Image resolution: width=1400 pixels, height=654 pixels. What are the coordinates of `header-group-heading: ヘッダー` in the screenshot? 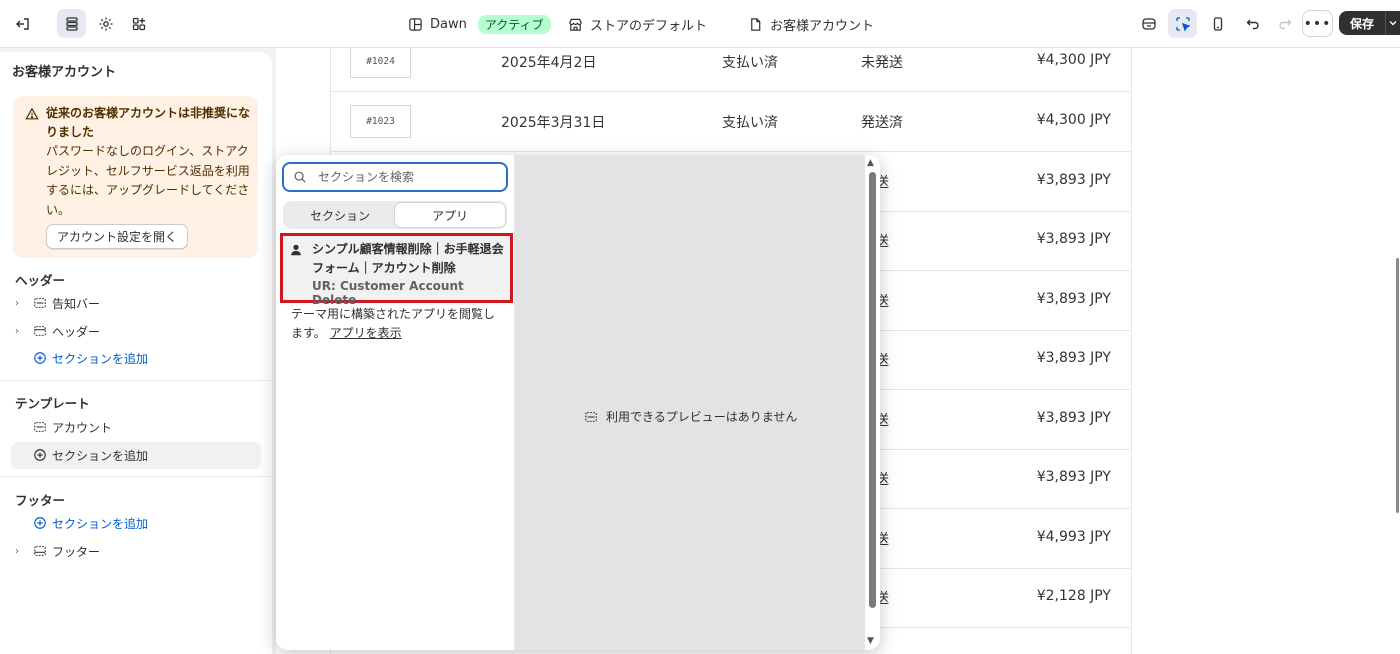 It's located at (40, 280).